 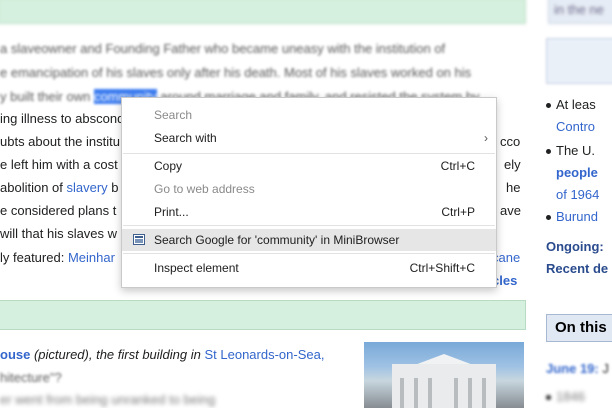 I want to click on on-this-day-header: On this, so click(x=579, y=328).